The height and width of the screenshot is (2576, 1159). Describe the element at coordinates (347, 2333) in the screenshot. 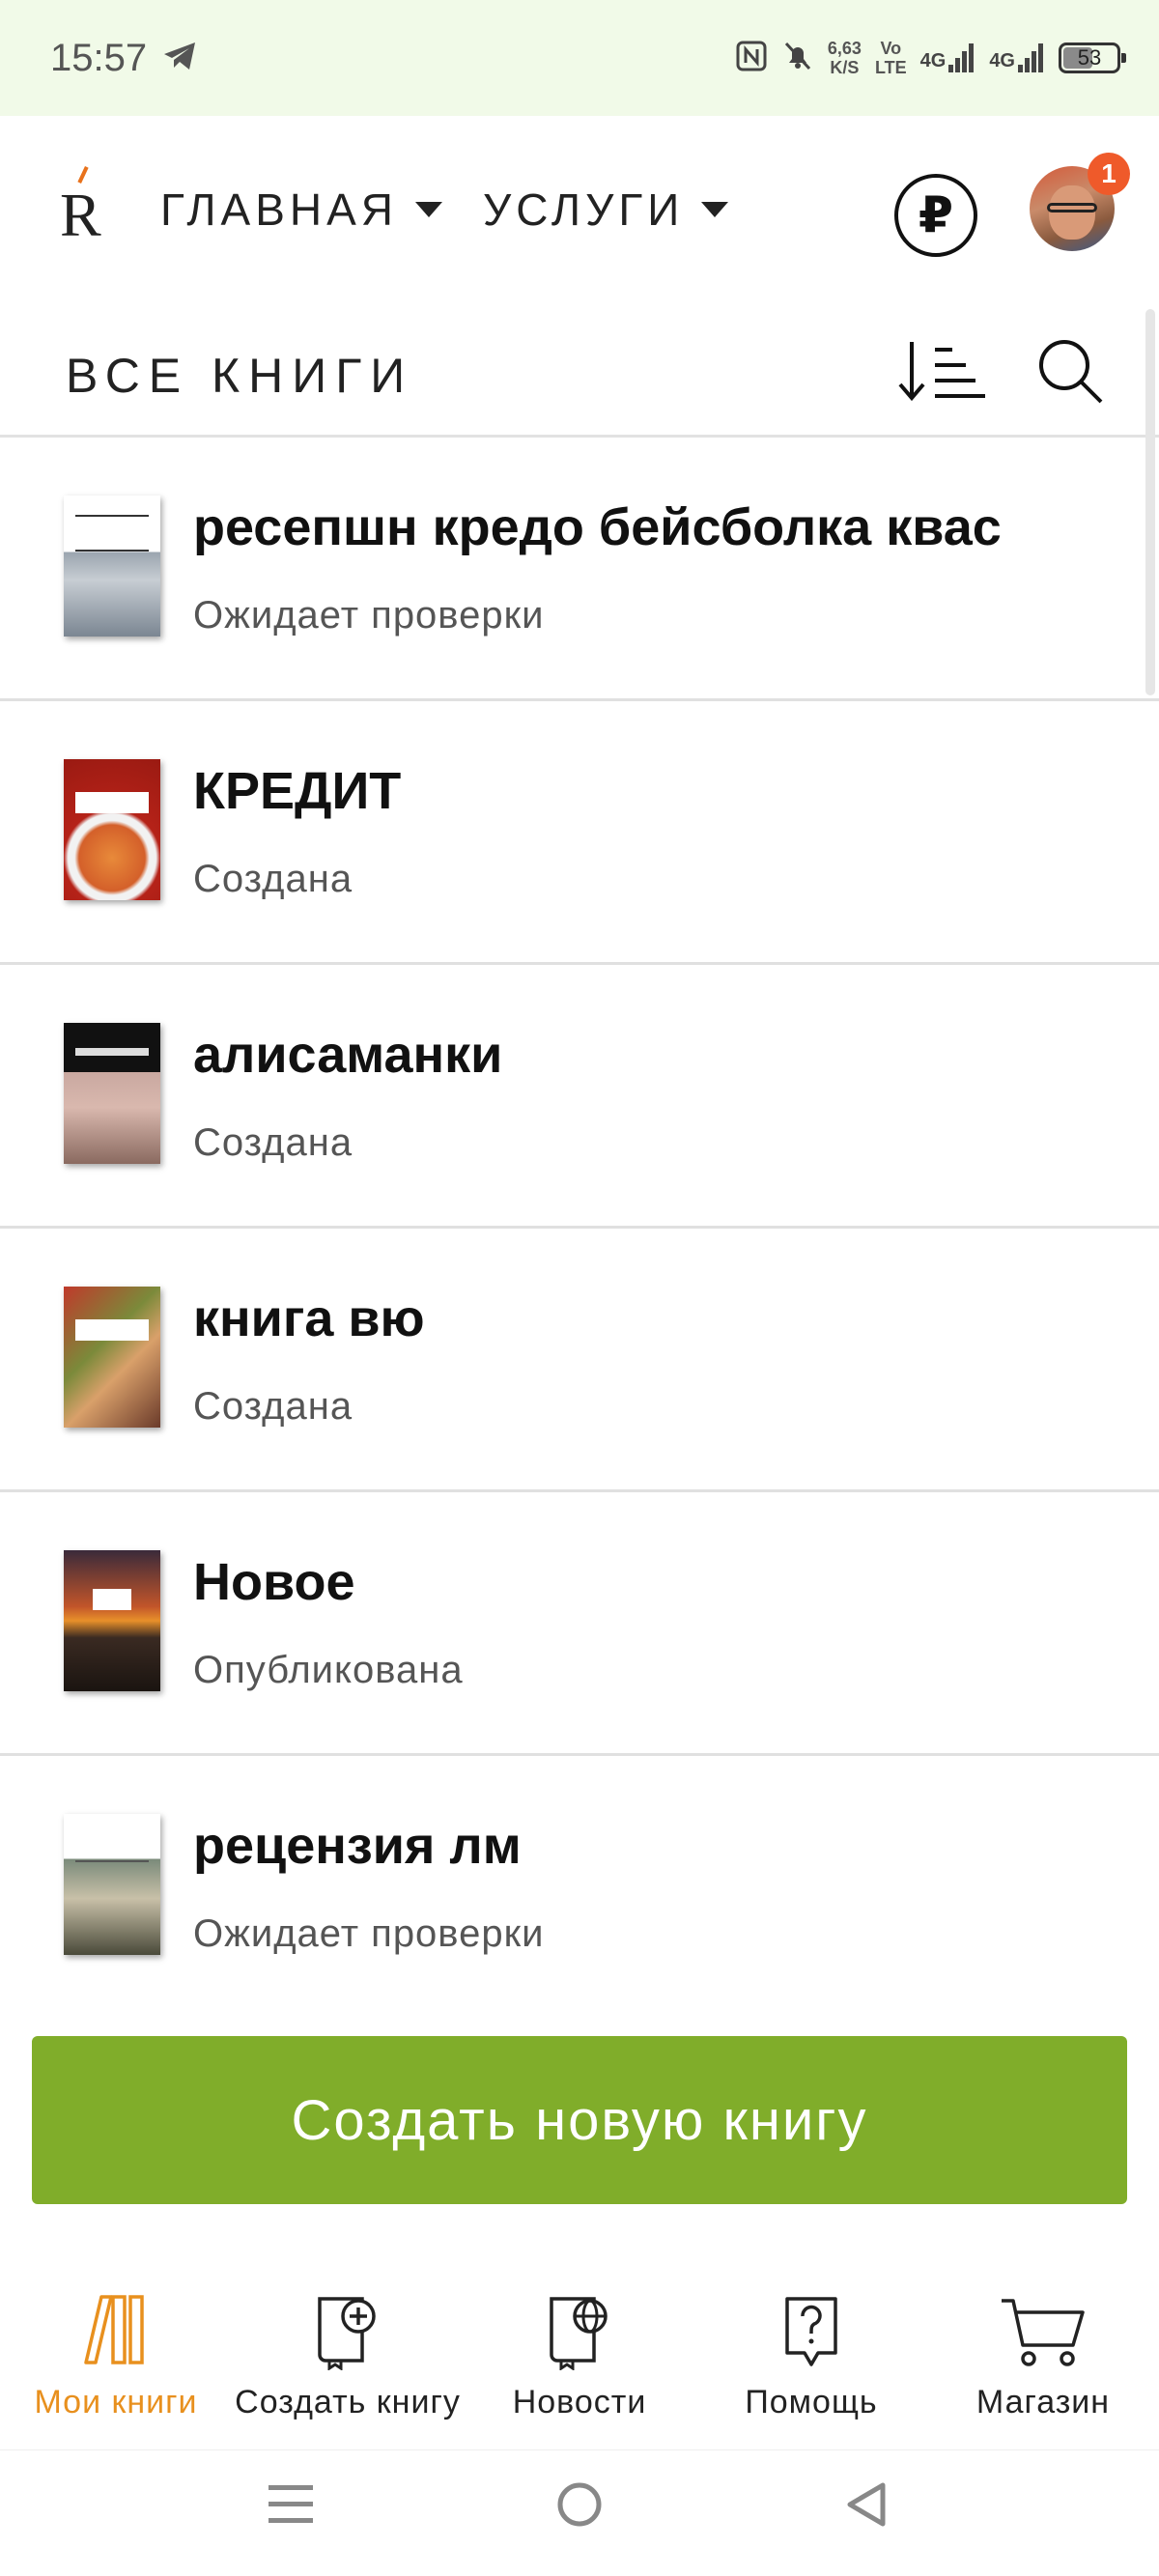

I see `book-plus-icon` at that location.